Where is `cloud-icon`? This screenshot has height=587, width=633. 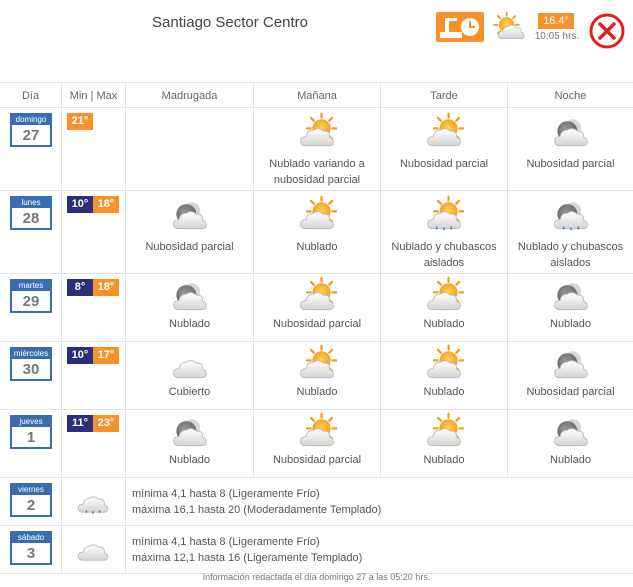 cloud-icon is located at coordinates (93, 552).